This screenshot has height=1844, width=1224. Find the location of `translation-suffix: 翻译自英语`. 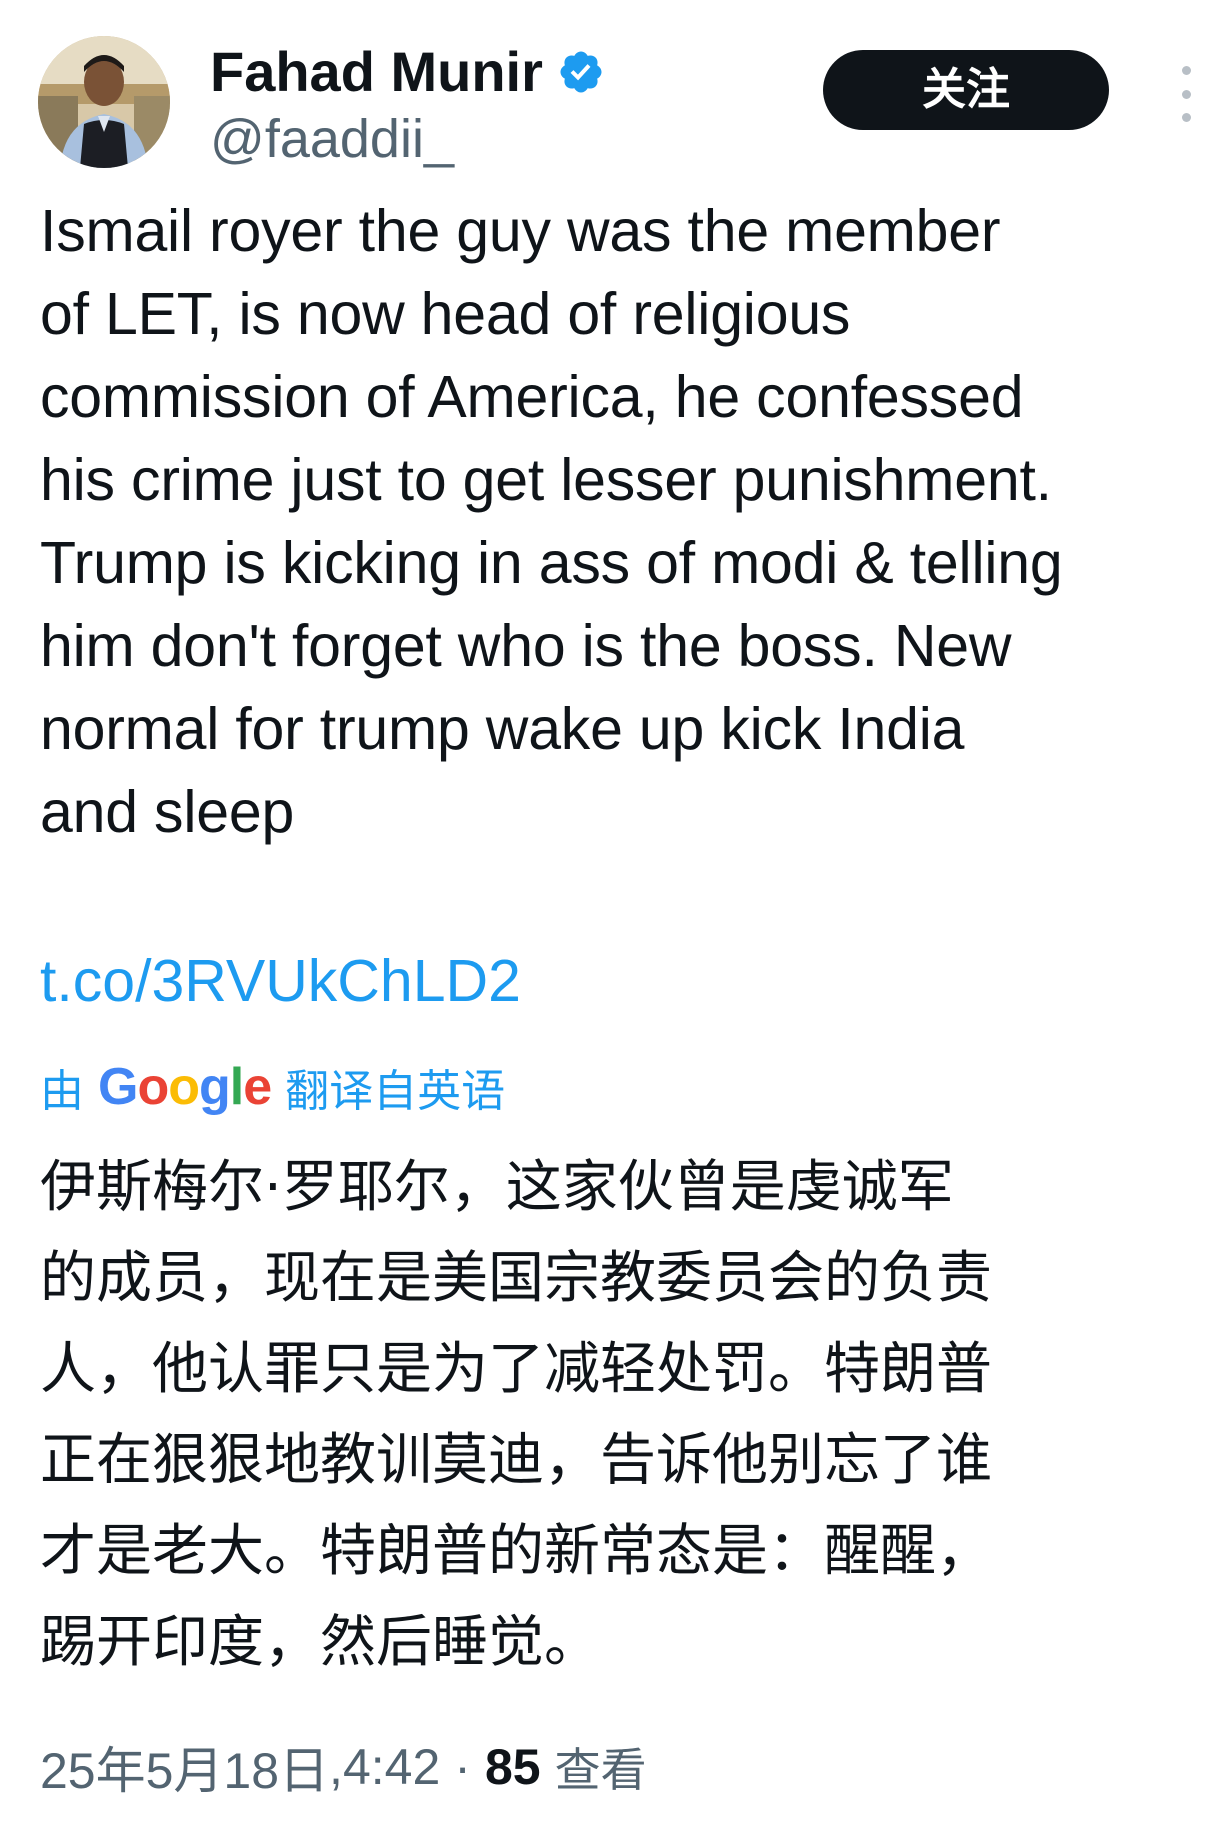

translation-suffix: 翻译自英语 is located at coordinates (395, 1091).